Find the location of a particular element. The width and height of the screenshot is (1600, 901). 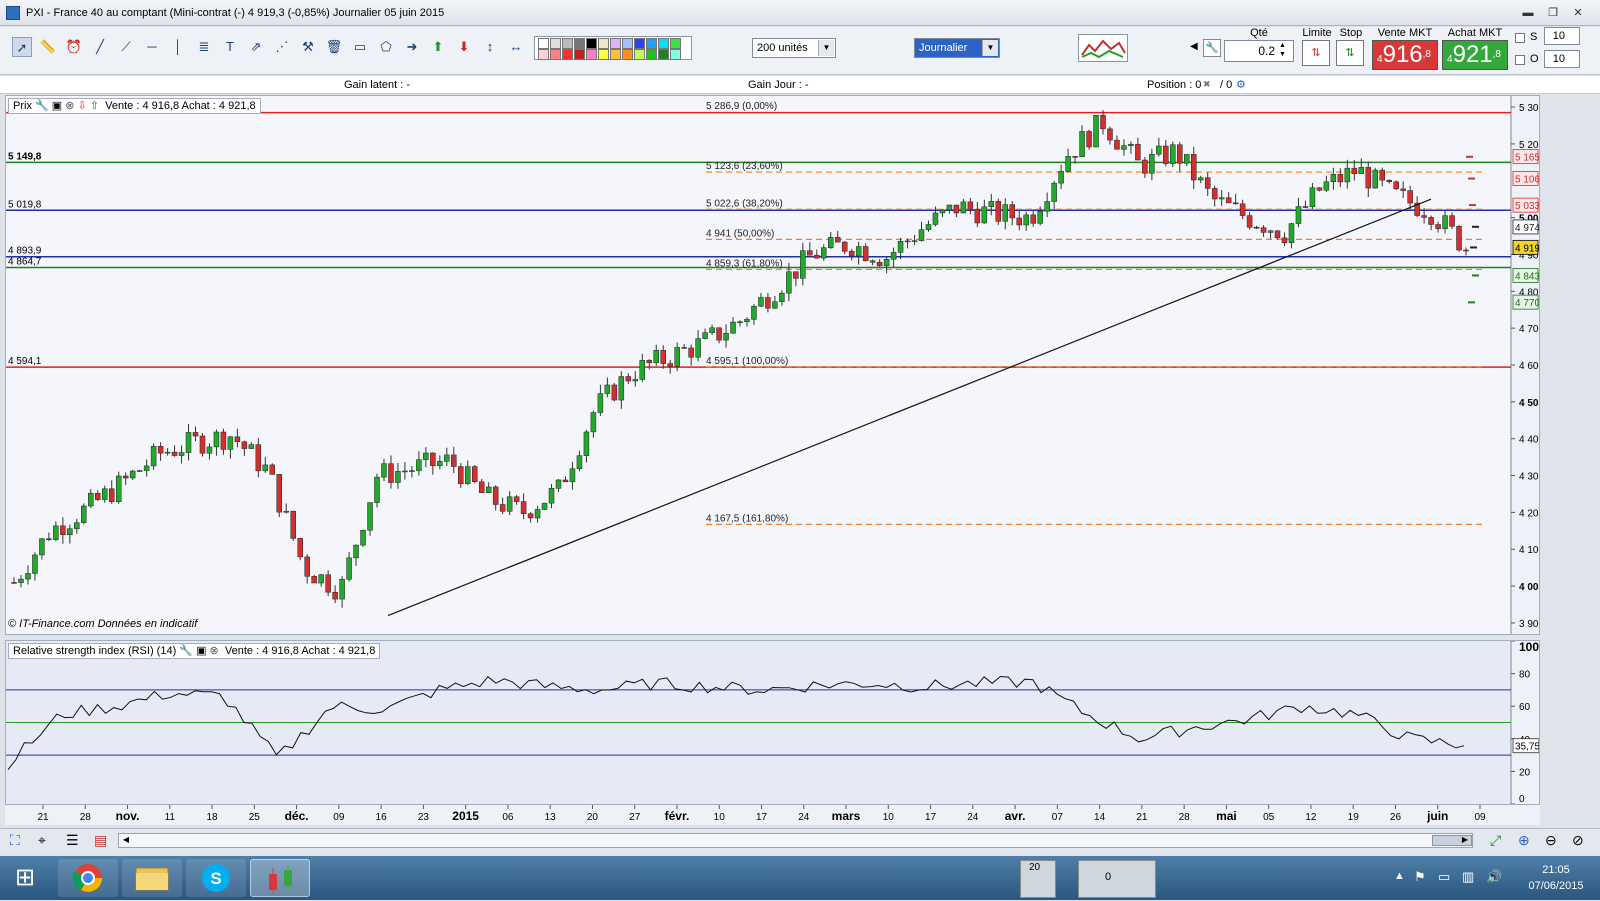

horizontal-scrollbar: ◀ ▶ is located at coordinates (795, 840).